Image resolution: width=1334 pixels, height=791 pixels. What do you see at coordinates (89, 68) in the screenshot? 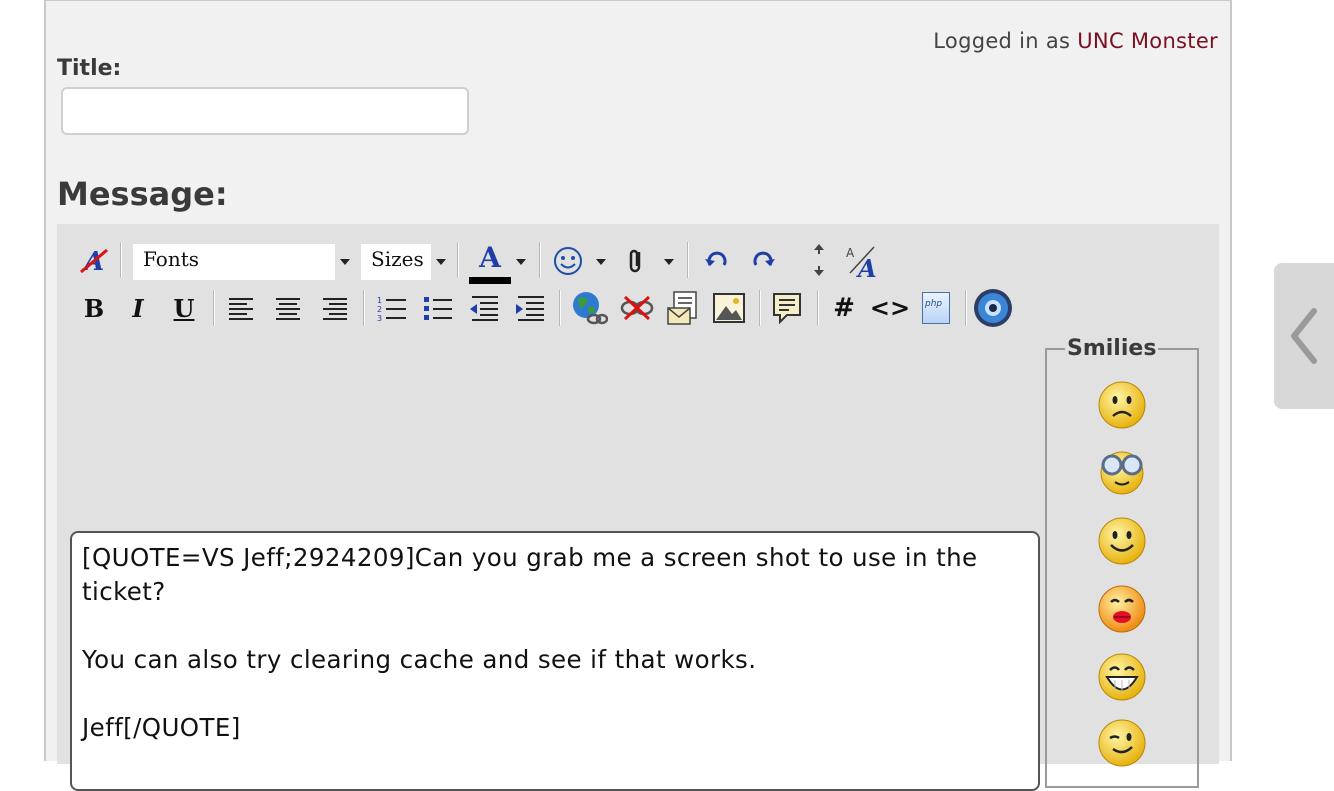
I see `title-label: Title:` at bounding box center [89, 68].